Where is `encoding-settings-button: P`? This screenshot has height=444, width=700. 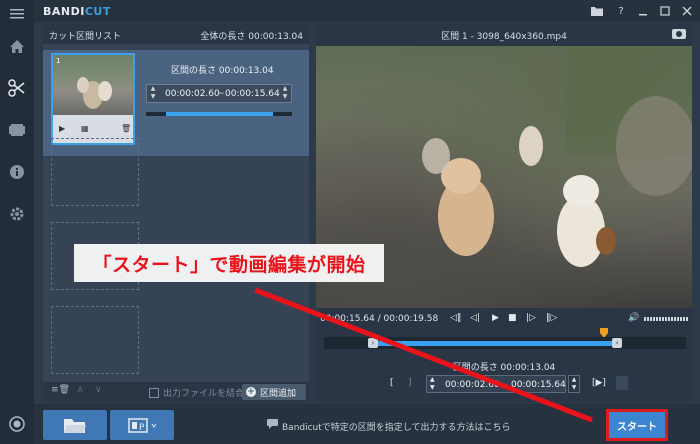 encoding-settings-button: P is located at coordinates (142, 425).